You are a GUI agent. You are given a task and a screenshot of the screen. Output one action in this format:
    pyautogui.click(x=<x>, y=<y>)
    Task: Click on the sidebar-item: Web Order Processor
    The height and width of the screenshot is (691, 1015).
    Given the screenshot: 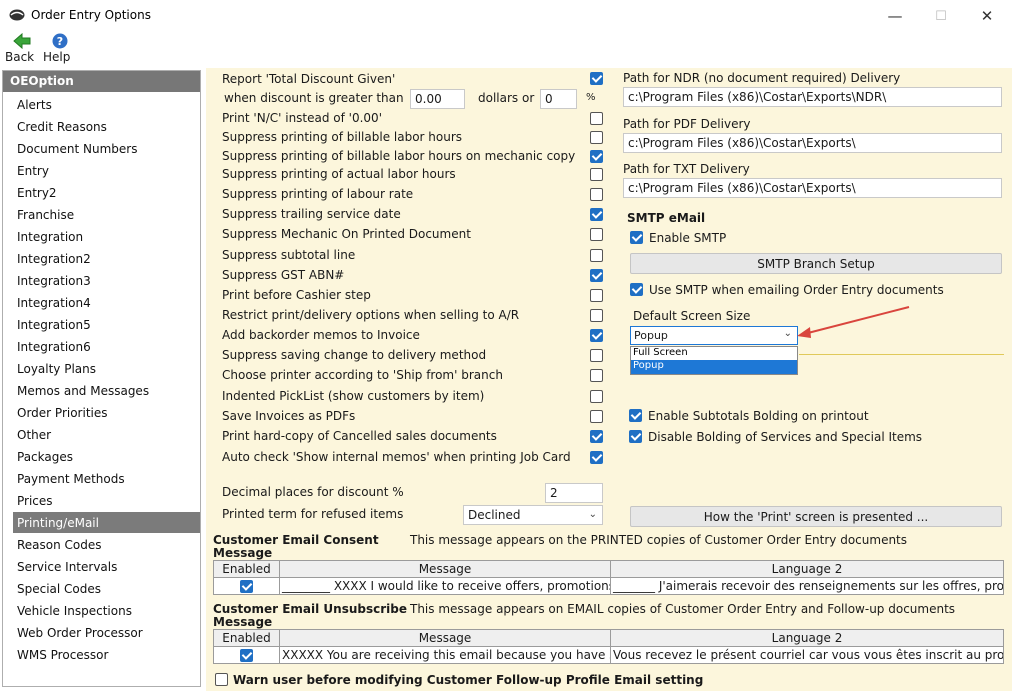 What is the action you would take?
    pyautogui.click(x=101, y=632)
    